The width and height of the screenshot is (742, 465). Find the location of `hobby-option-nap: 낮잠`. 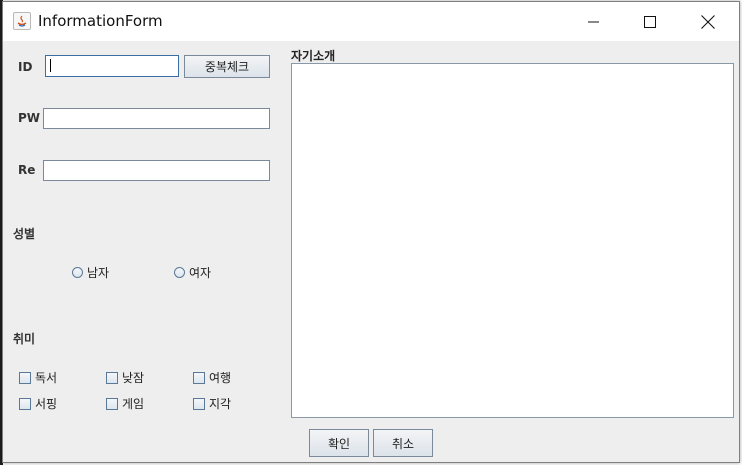

hobby-option-nap: 낮잠 is located at coordinates (125, 377).